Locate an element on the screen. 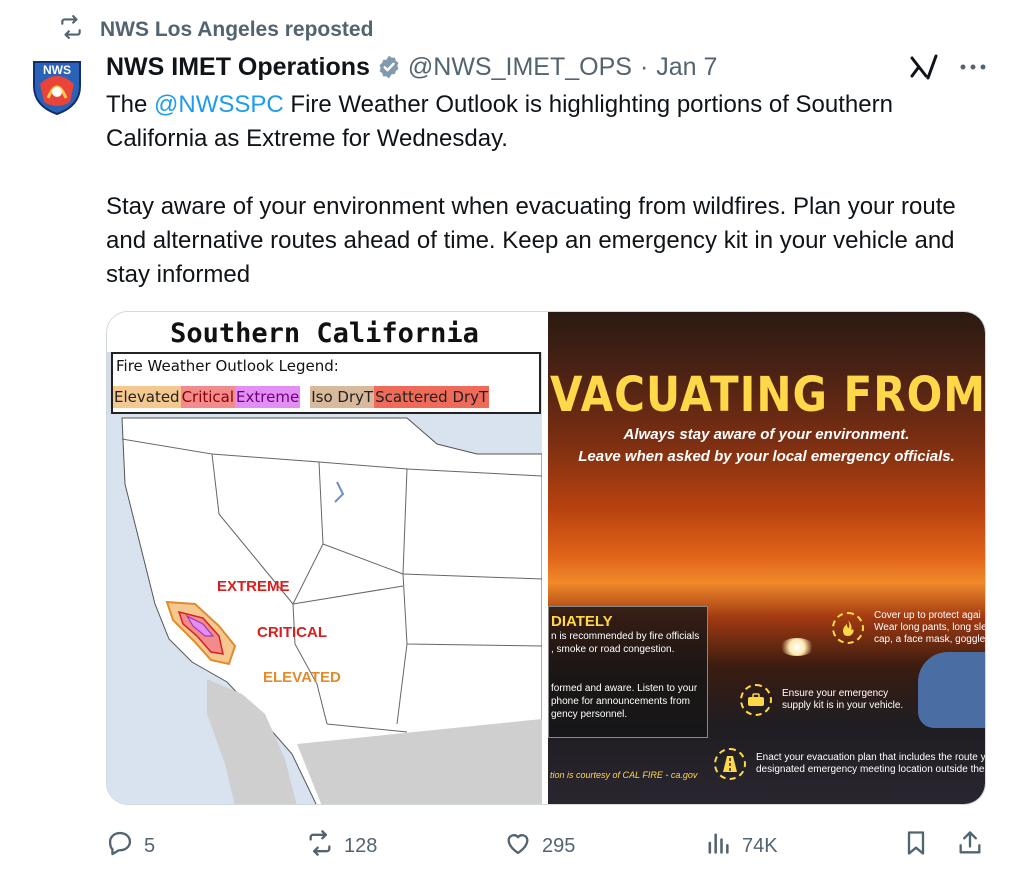 This screenshot has height=886, width=1018. like-icon is located at coordinates (518, 846).